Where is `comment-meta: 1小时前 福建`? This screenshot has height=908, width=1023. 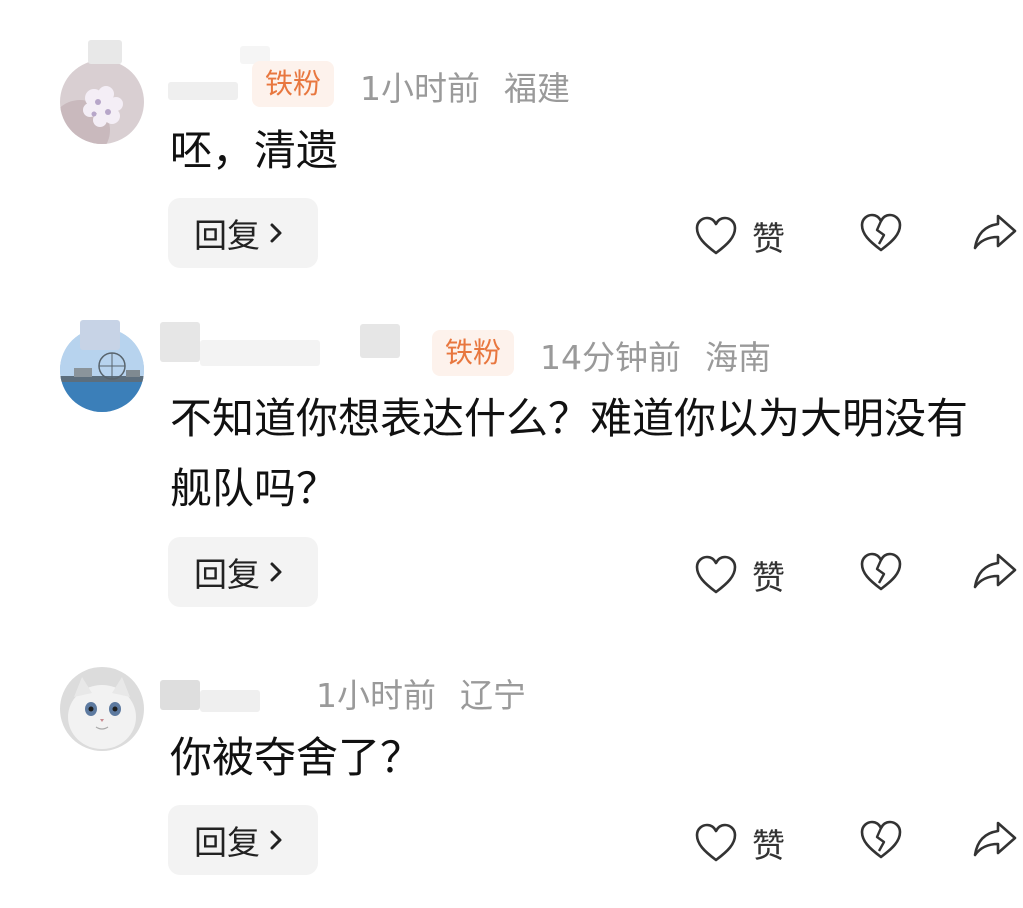
comment-meta: 1小时前 福建 is located at coordinates (465, 86).